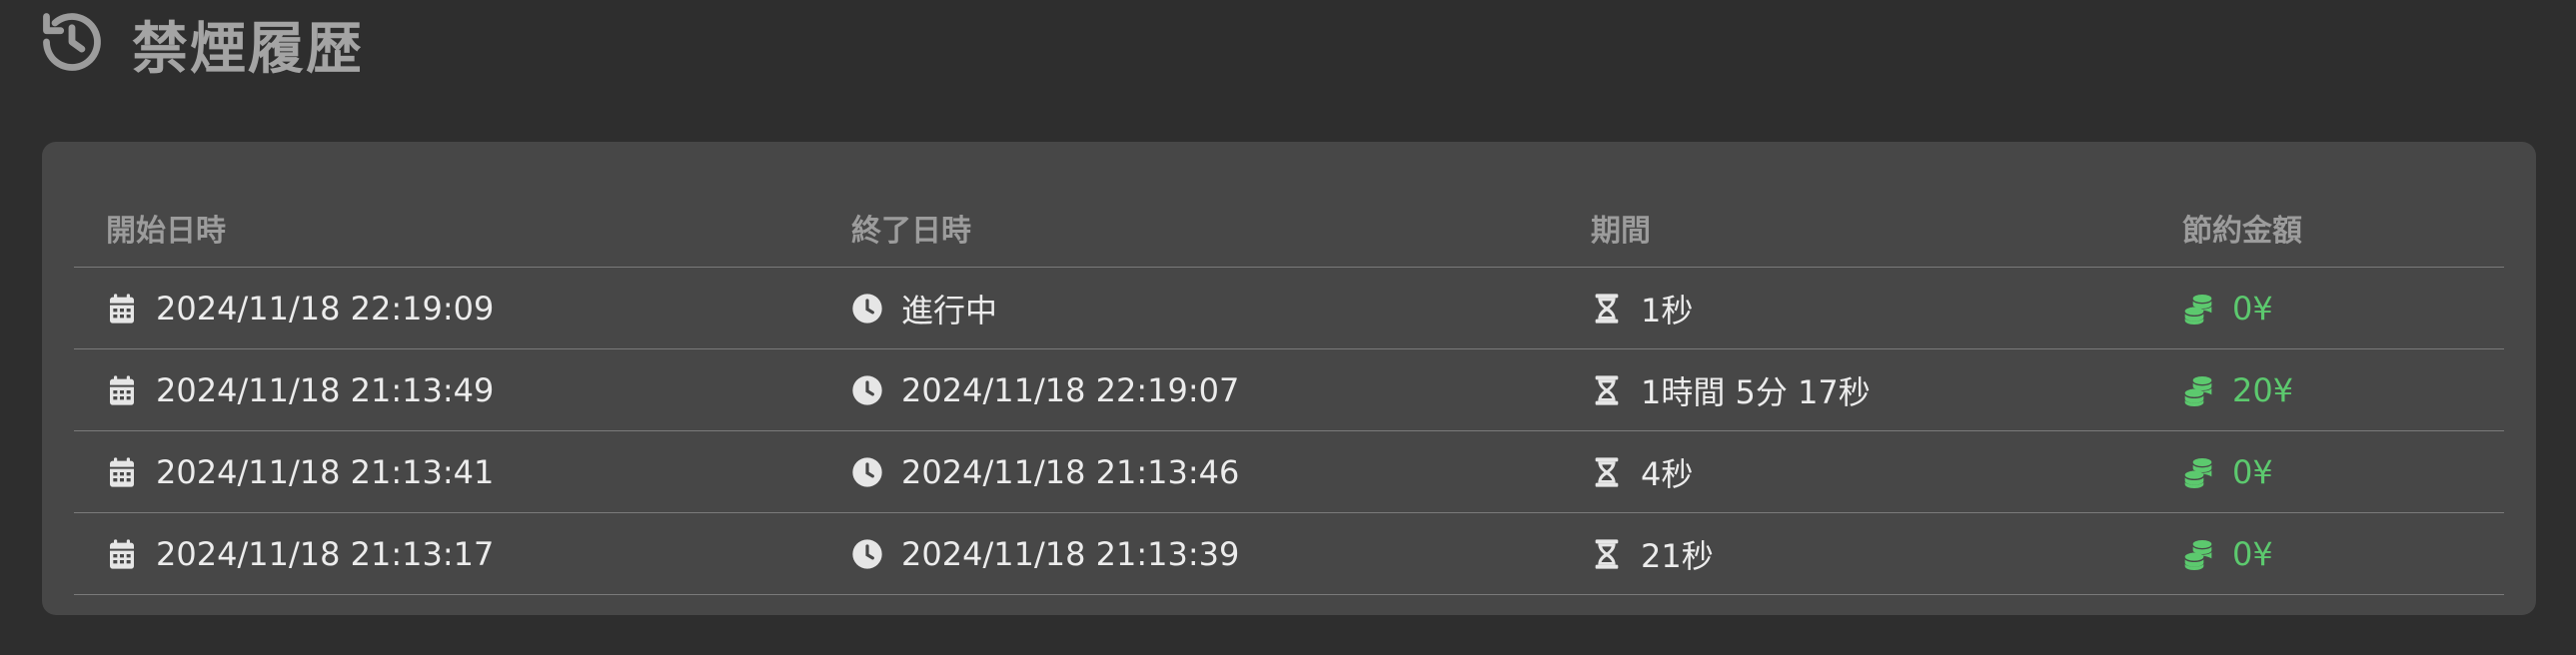 Image resolution: width=2576 pixels, height=655 pixels. I want to click on duration-cell: 21秒, so click(1652, 553).